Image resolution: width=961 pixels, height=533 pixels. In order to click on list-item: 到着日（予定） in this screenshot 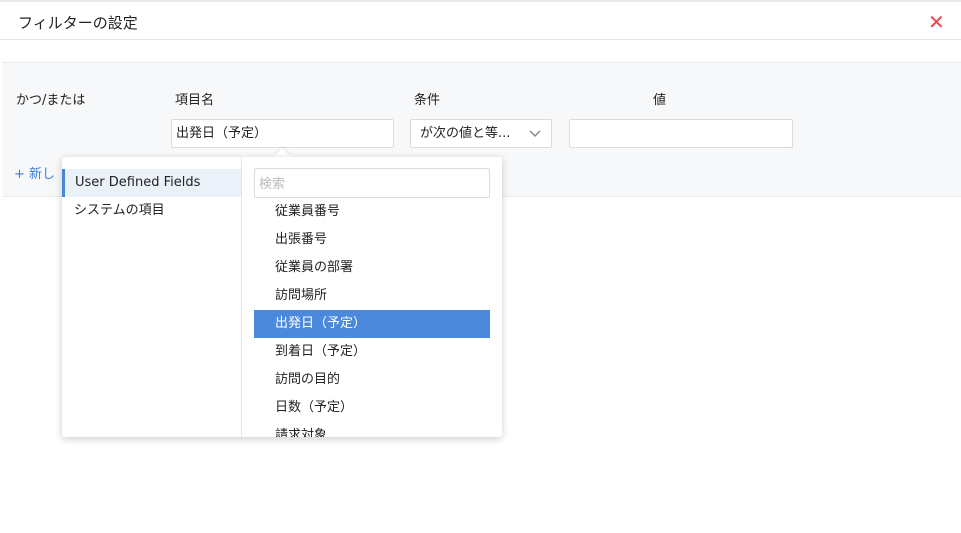, I will do `click(372, 352)`.